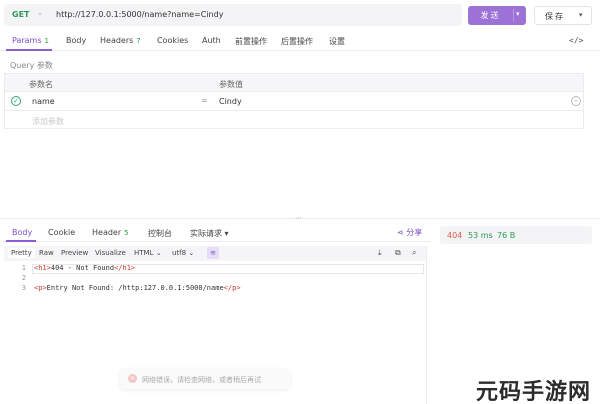 The image size is (600, 404). I want to click on search-icon: ⌕, so click(414, 253).